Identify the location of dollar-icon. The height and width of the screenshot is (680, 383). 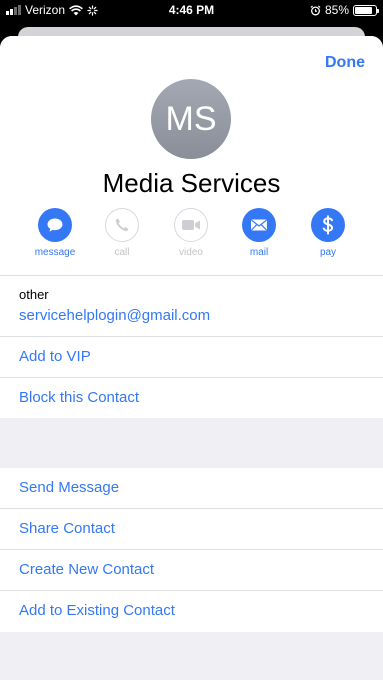
(328, 225).